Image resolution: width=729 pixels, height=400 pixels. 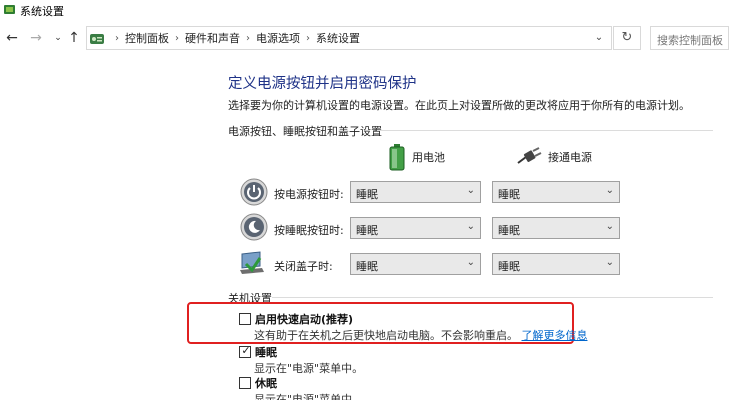 I want to click on back-arrow-icon: ←, so click(x=12, y=38).